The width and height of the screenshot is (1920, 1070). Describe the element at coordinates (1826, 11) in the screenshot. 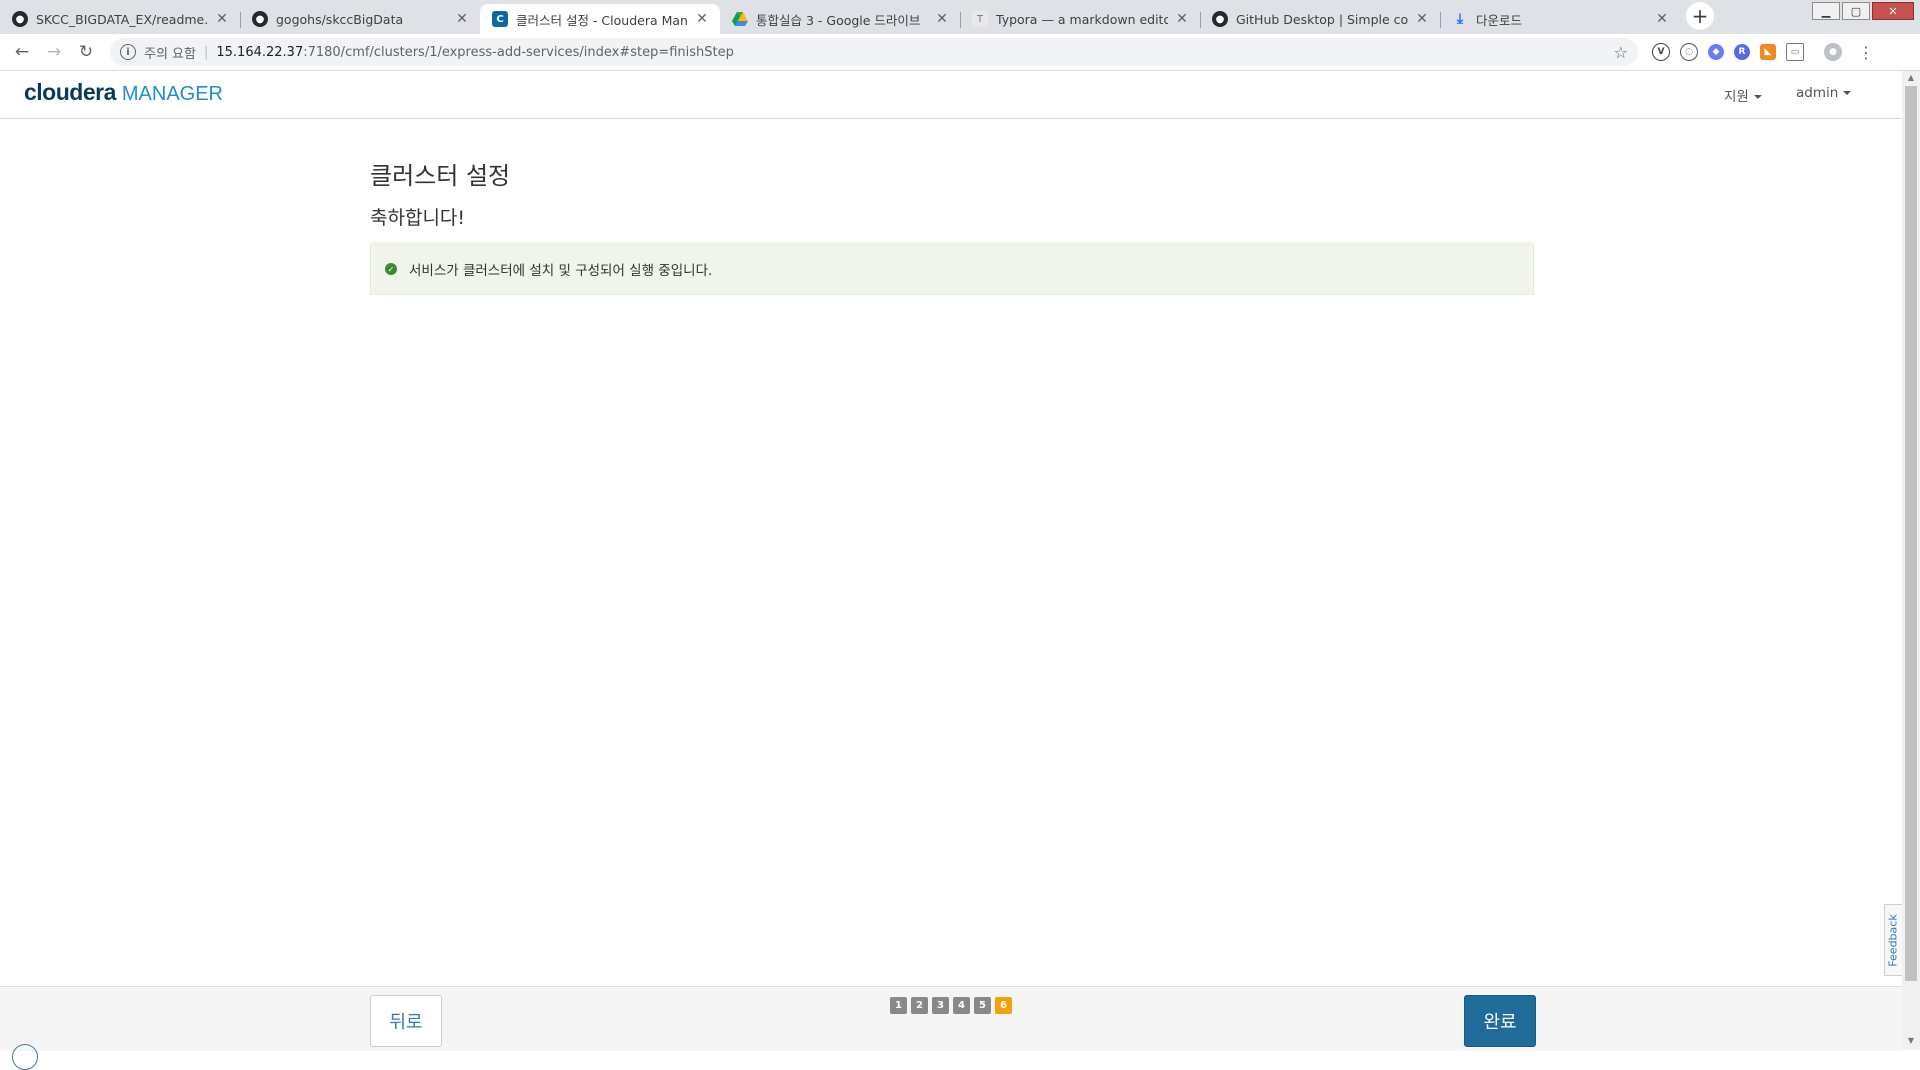

I see `minimize-button: ▁` at that location.